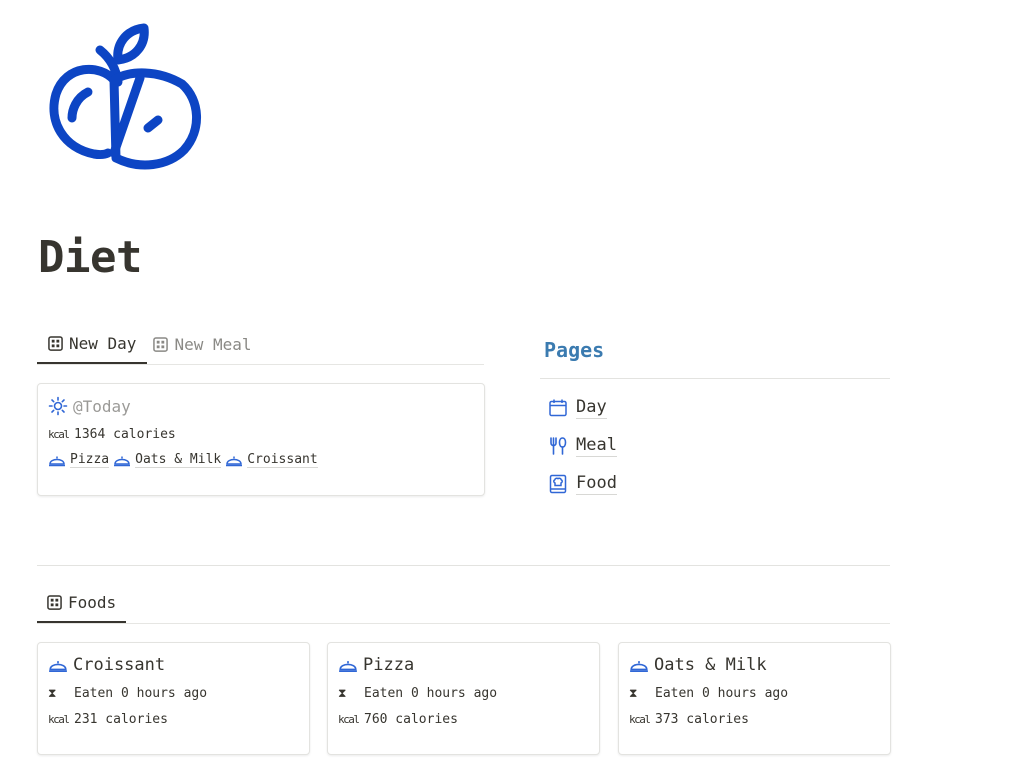 The height and width of the screenshot is (768, 1024). Describe the element at coordinates (213, 344) in the screenshot. I see `tab-label: New Meal` at that location.